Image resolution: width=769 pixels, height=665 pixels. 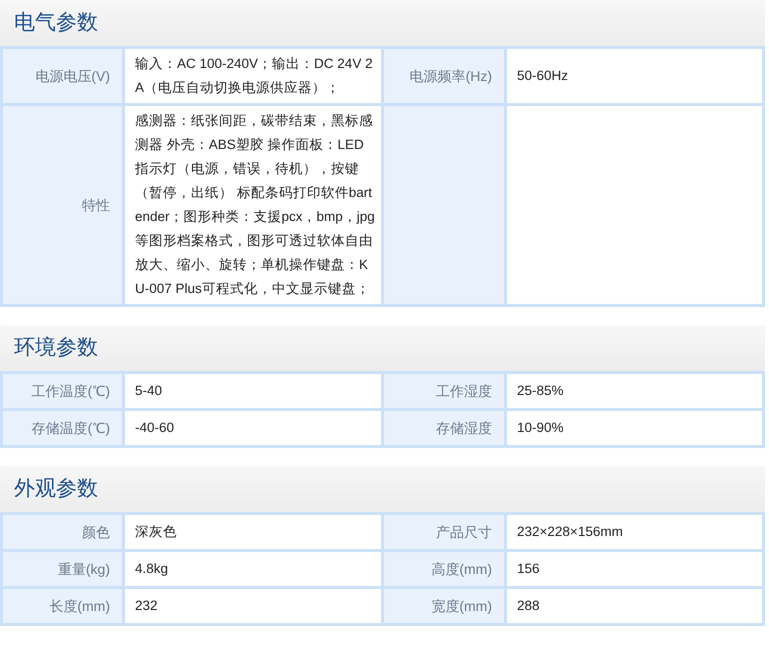 I want to click on spec-label: 高度(mm), so click(x=461, y=569).